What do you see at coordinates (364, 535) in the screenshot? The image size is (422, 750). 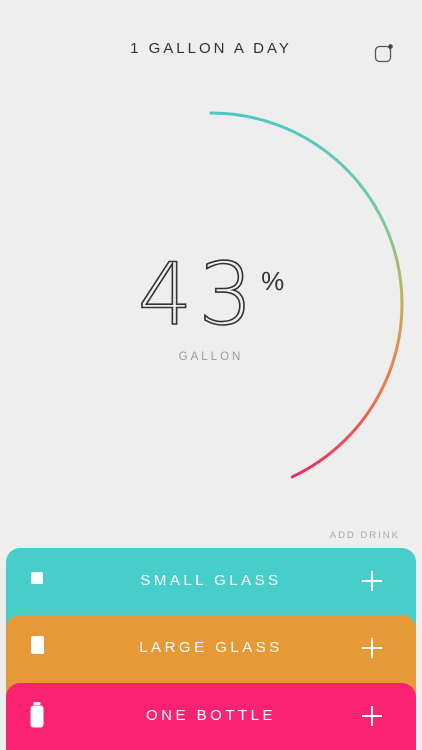 I see `add-drink-heading: ADD DRINK` at bounding box center [364, 535].